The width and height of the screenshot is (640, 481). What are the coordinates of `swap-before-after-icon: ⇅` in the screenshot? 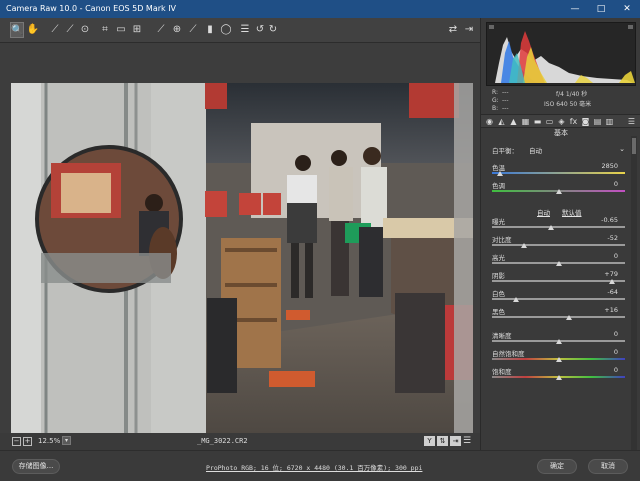 It's located at (442, 441).